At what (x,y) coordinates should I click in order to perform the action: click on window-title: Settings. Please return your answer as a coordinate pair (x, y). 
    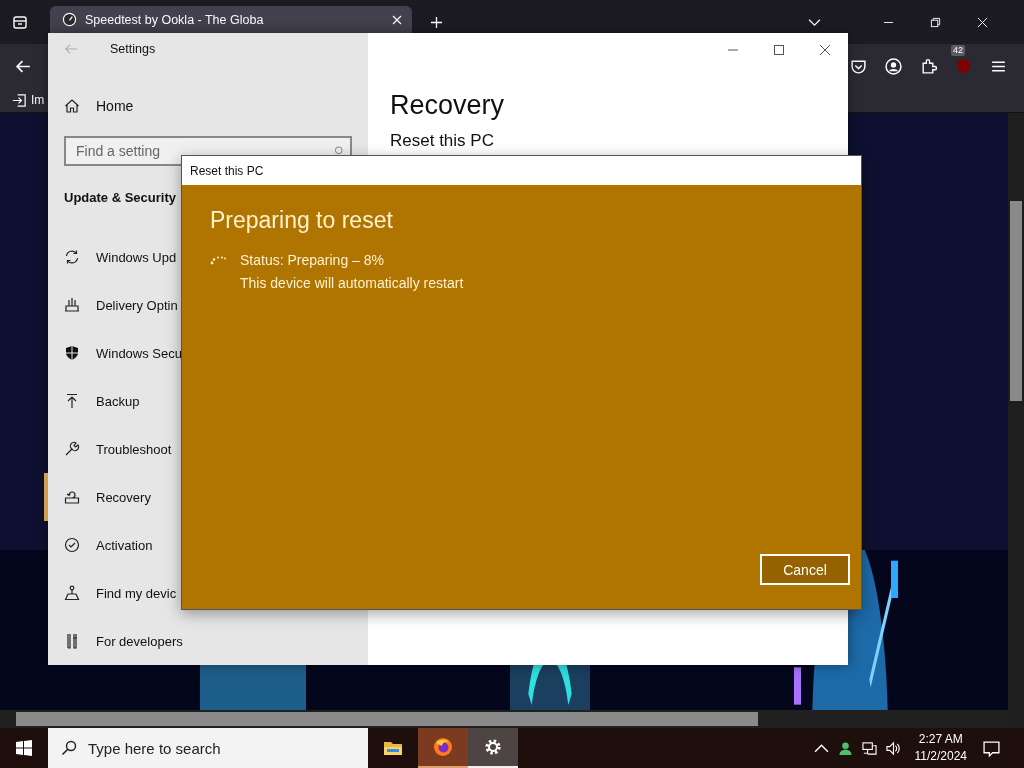
    Looking at the image, I should click on (133, 48).